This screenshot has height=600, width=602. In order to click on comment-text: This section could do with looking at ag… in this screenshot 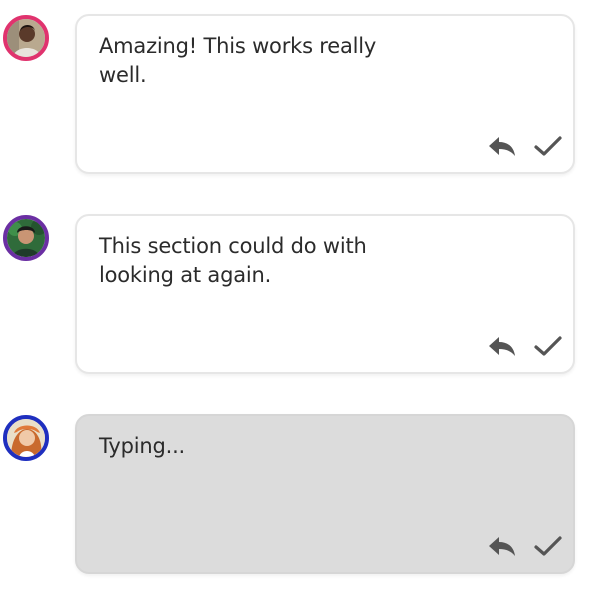, I will do `click(233, 260)`.